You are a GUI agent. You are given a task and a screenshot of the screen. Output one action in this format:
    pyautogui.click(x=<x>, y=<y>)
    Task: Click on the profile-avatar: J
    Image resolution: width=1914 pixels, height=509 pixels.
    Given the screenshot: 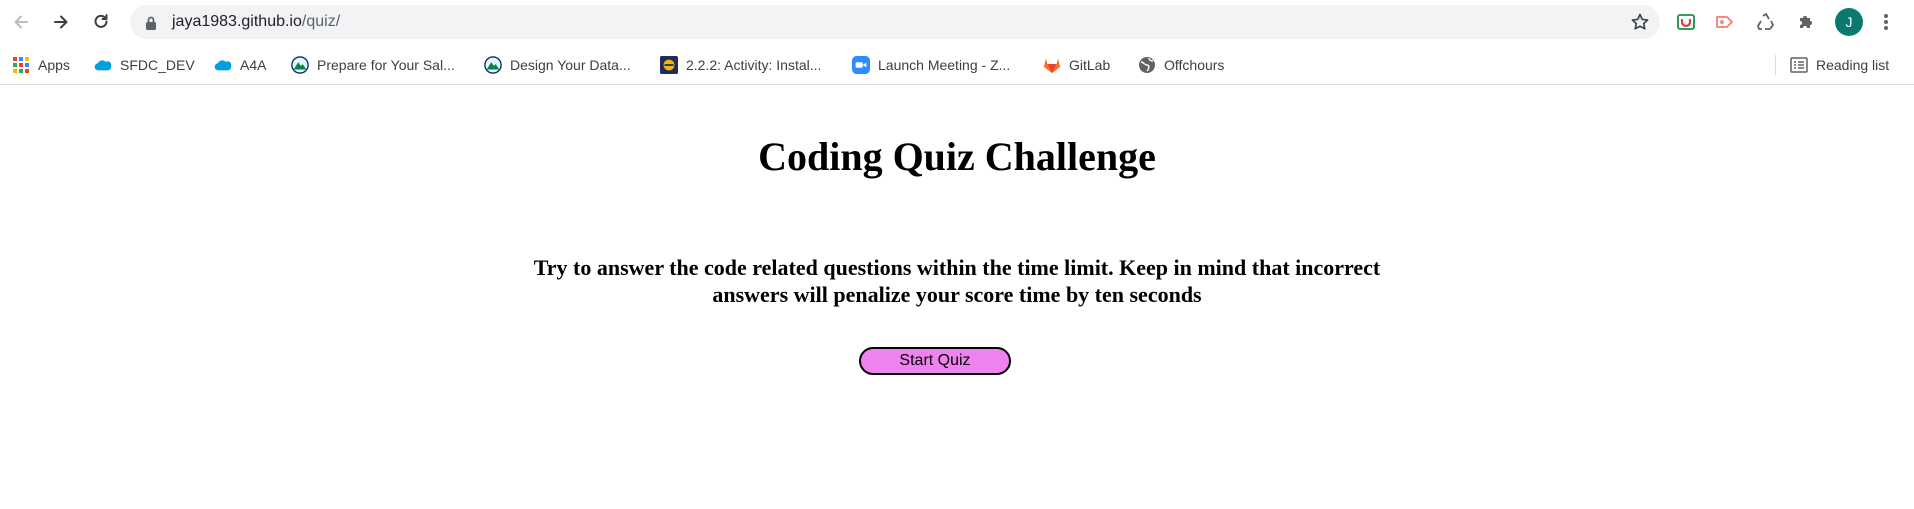 What is the action you would take?
    pyautogui.click(x=1849, y=22)
    